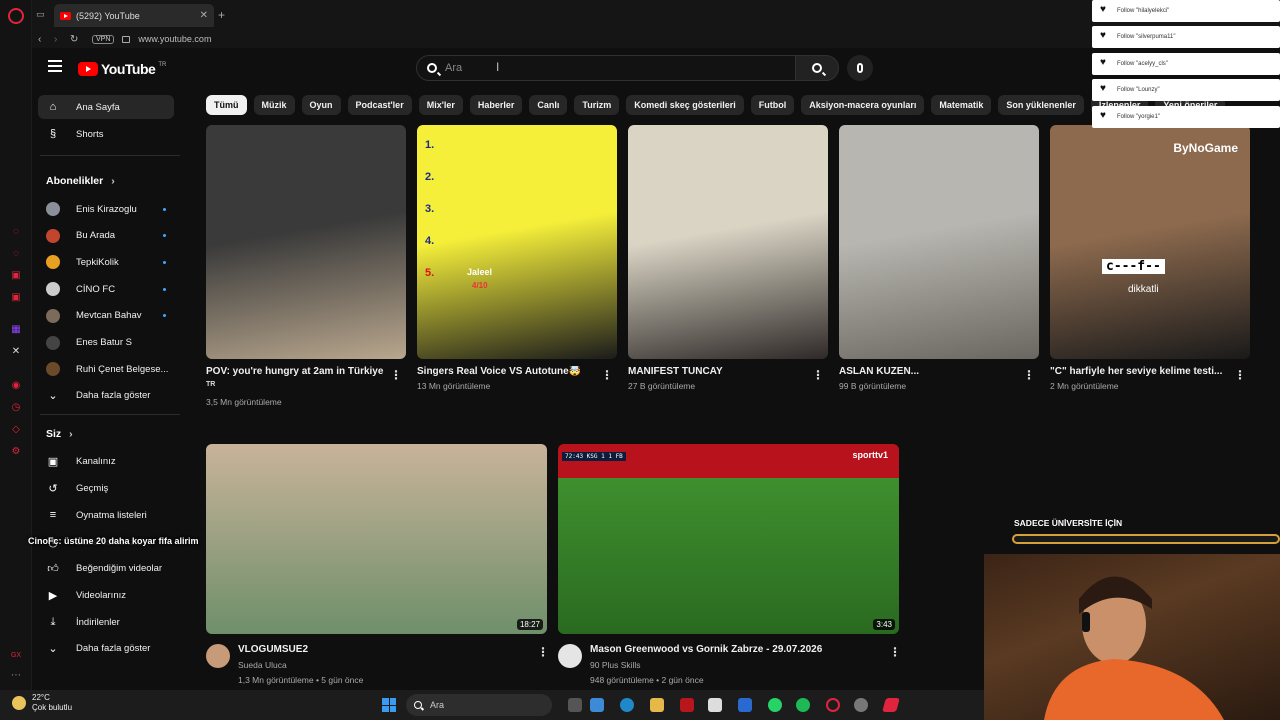 Image resolution: width=1280 pixels, height=720 pixels. Describe the element at coordinates (891, 705) in the screenshot. I see `app-icon` at that location.